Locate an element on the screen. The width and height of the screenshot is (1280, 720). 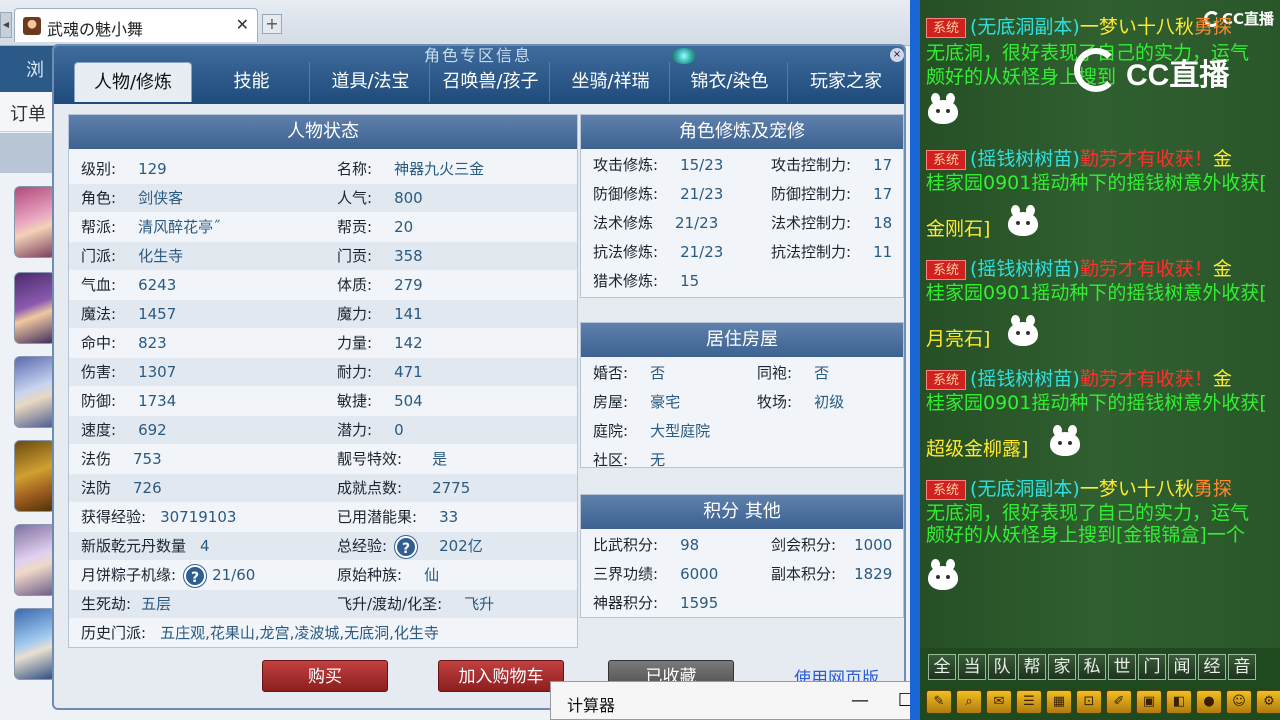
stat-row: 攻击修炼: 15/23 is located at coordinates (658, 165).